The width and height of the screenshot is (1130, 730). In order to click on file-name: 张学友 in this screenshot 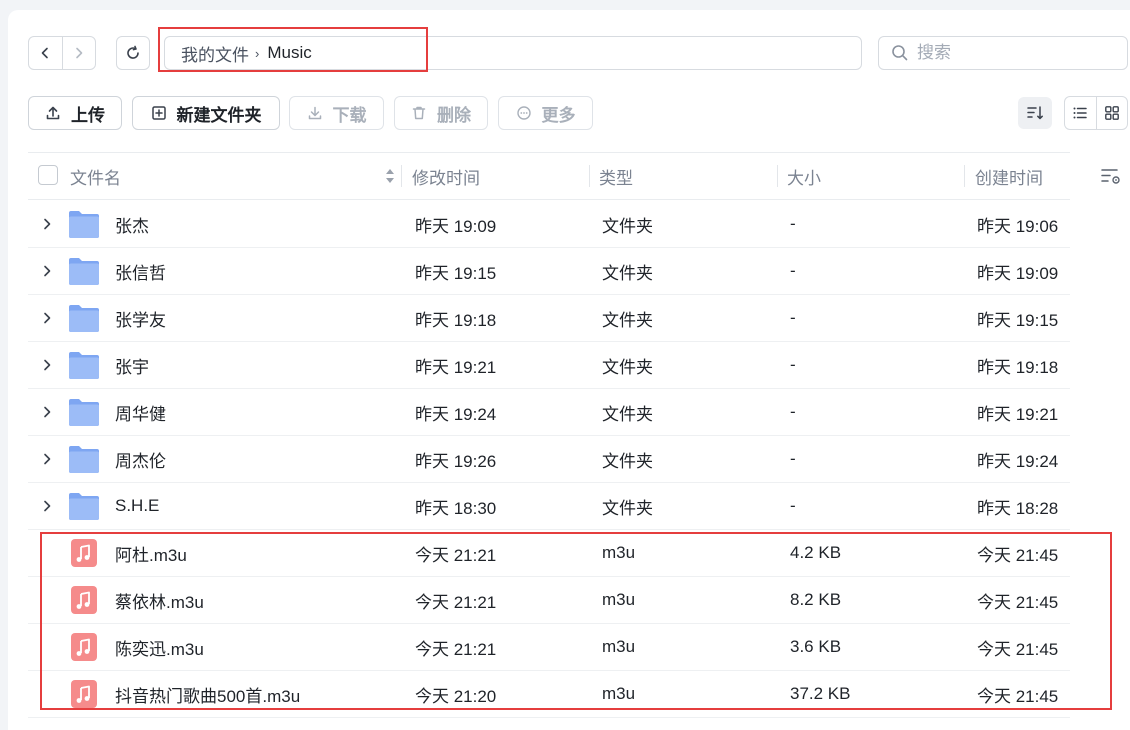, I will do `click(140, 318)`.